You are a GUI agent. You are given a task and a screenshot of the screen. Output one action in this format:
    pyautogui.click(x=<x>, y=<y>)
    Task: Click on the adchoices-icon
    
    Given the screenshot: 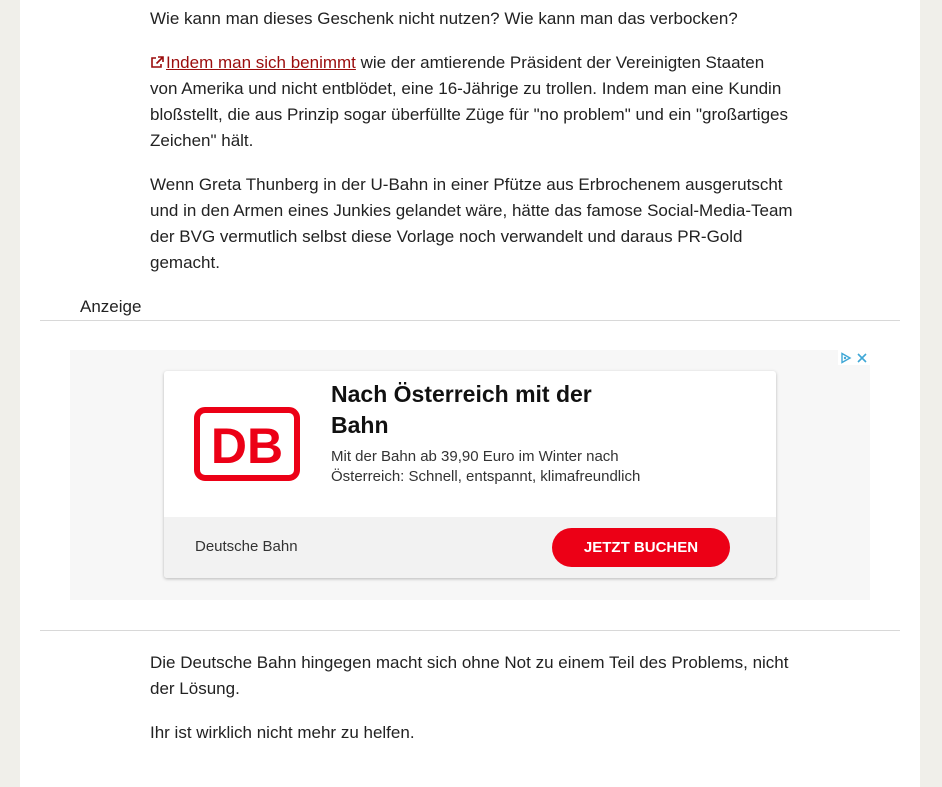 What is the action you would take?
    pyautogui.click(x=846, y=357)
    